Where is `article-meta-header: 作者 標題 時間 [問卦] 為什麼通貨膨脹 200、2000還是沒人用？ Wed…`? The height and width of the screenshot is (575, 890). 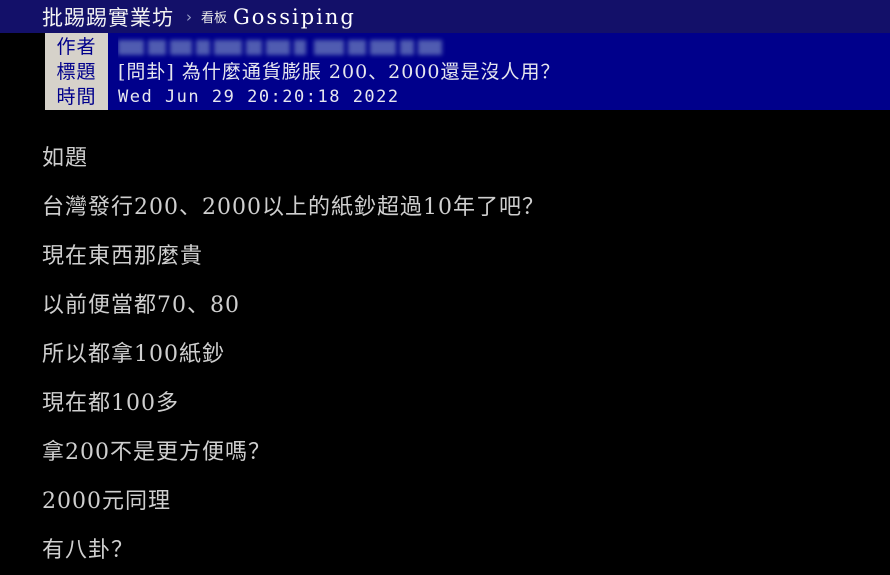
article-meta-header: 作者 標題 時間 [問卦] 為什麼通貨膨脹 200、2000還是沒人用？ Wed… is located at coordinates (467, 71).